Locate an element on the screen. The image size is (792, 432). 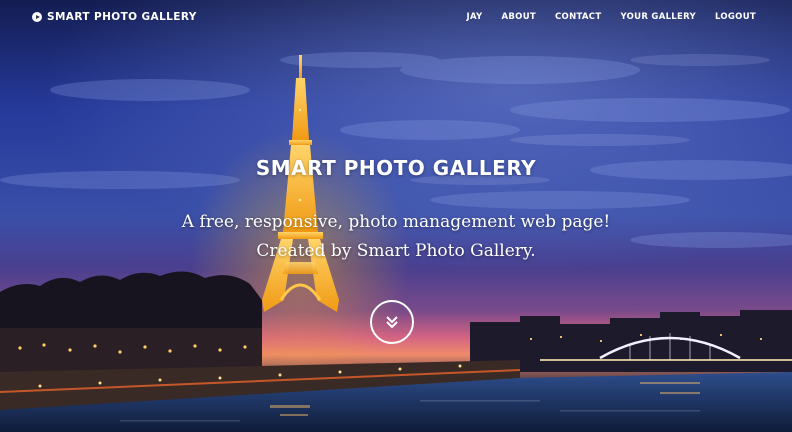
play-circle-icon is located at coordinates (37, 17).